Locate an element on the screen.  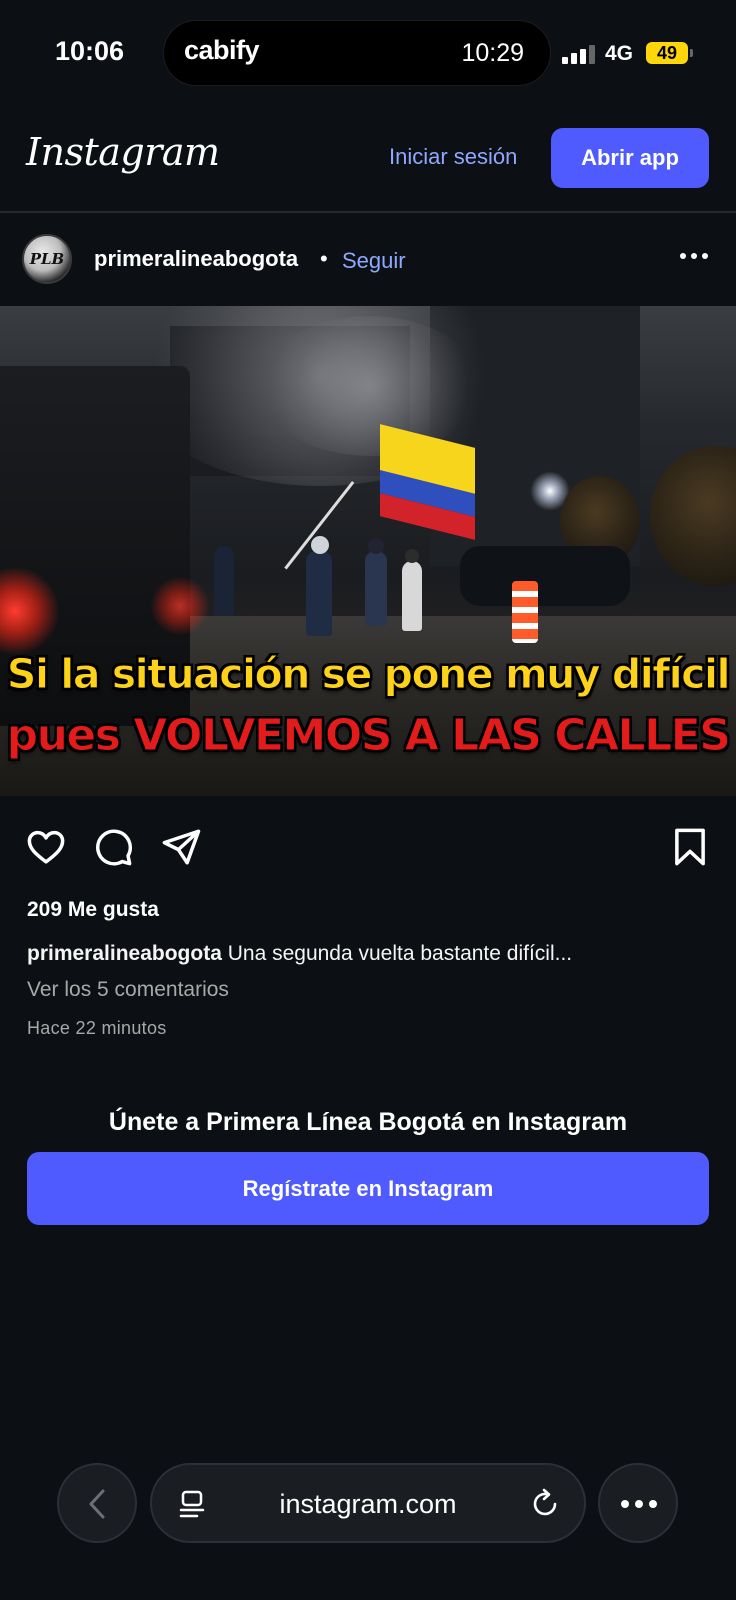
battery-icon: 49 is located at coordinates (667, 53).